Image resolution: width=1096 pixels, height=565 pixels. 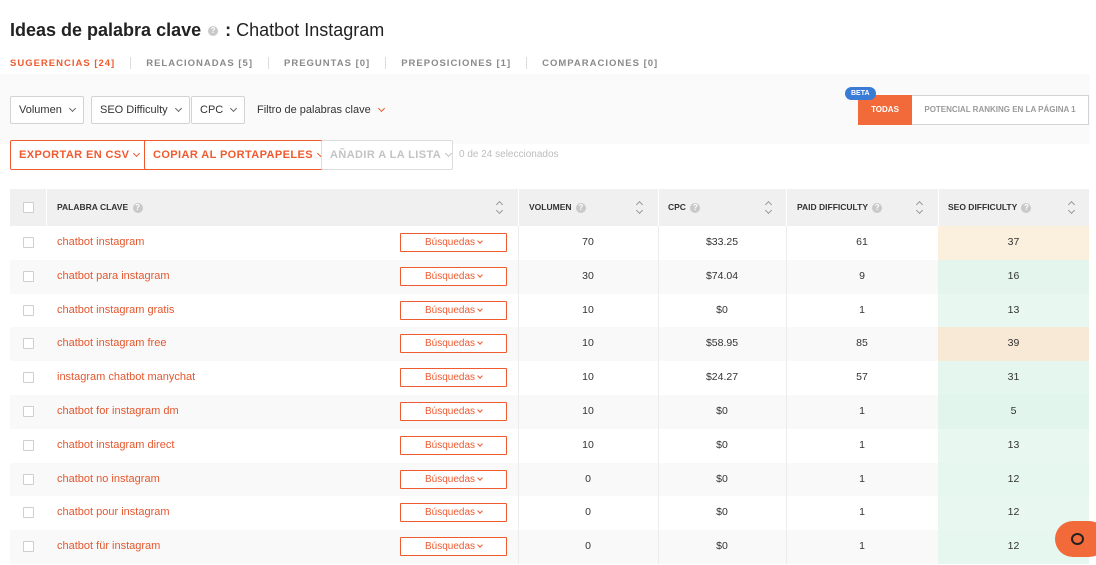 I want to click on seo-difficulty-filter-dropdown: SEO Difficulty, so click(x=140, y=110).